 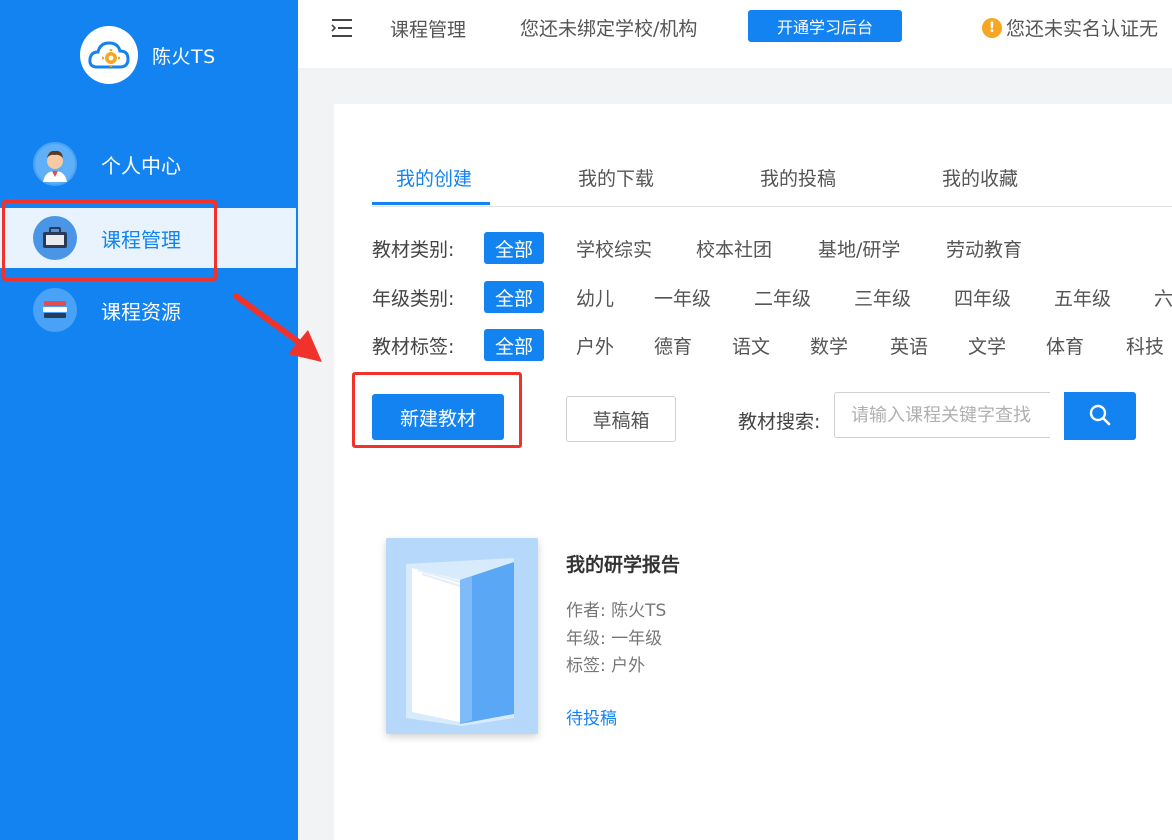 I want to click on unbound-notice: 您还未绑定学校/机构, so click(x=609, y=29).